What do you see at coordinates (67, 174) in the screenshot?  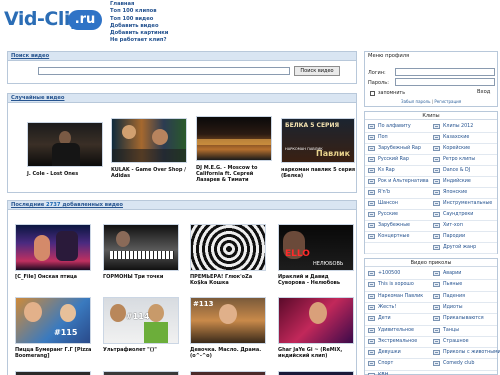 I see `video-caption: J. Cole - Lost Ones` at bounding box center [67, 174].